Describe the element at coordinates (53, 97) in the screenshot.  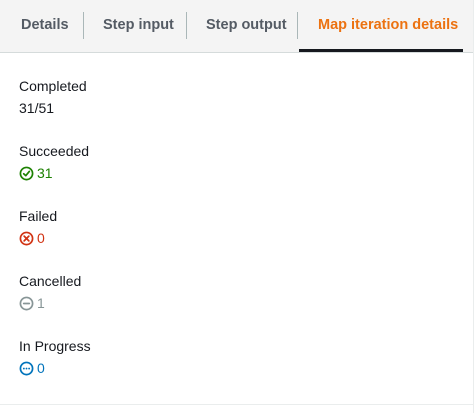
I see `stat-completed: Completed 31/51` at that location.